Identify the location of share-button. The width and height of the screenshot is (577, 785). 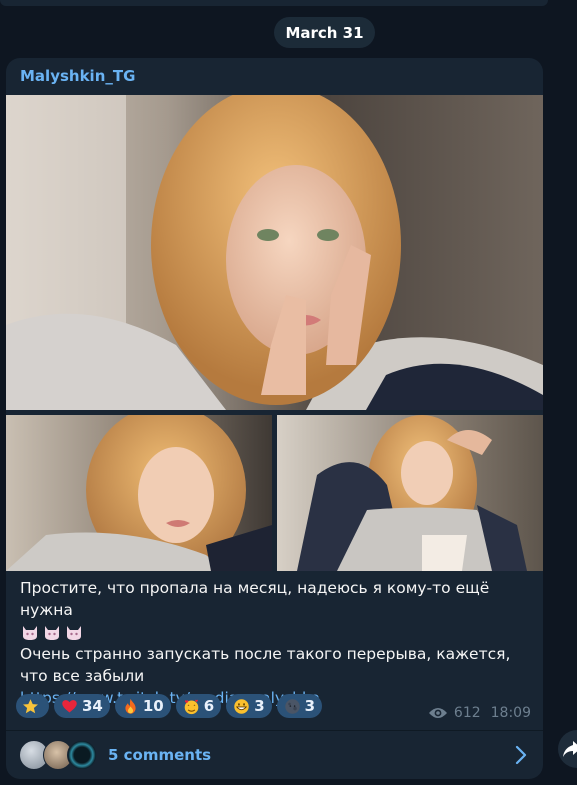
(567, 749).